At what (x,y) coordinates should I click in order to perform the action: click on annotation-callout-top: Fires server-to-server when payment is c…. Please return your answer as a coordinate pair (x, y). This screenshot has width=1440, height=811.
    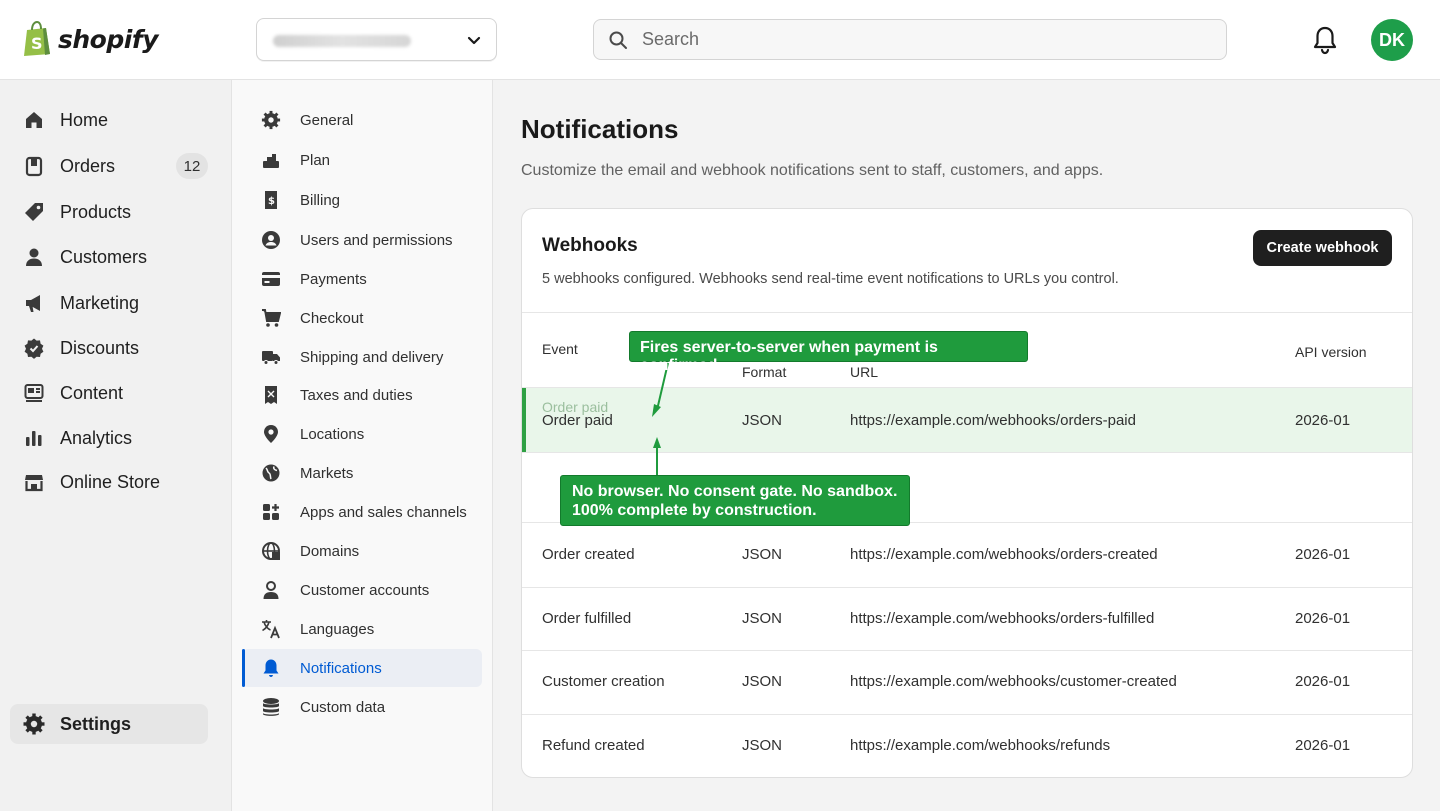
    Looking at the image, I should click on (828, 352).